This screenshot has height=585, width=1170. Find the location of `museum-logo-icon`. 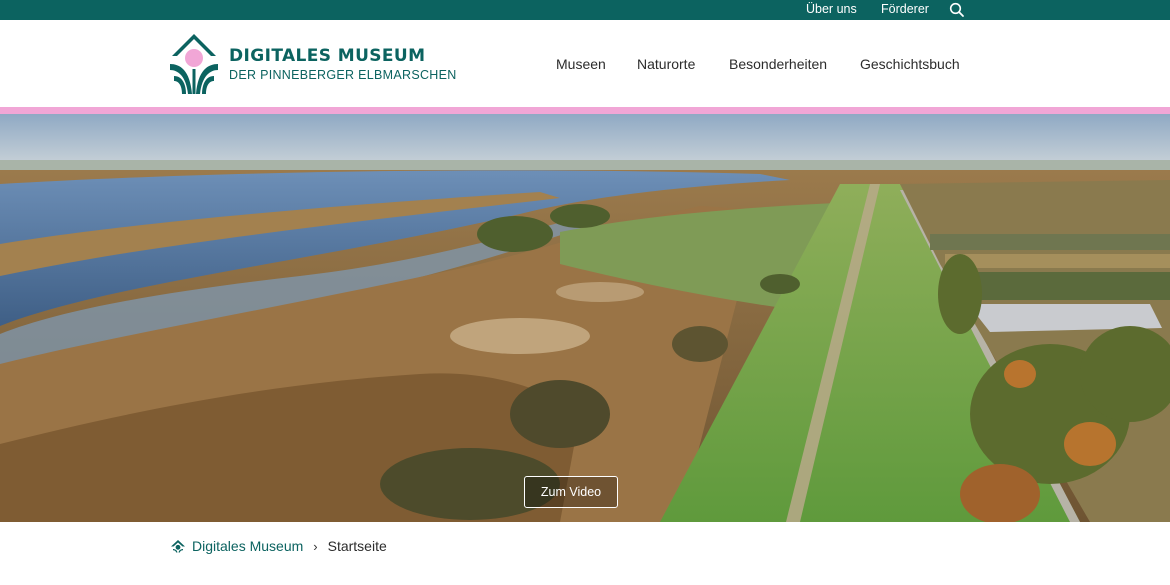

museum-logo-icon is located at coordinates (194, 64).